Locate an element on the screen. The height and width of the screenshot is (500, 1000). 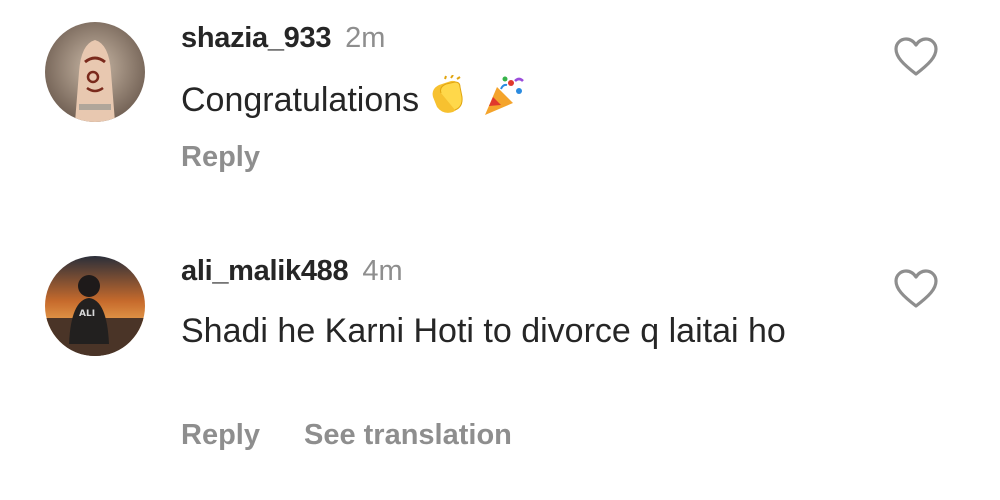
clapping-hands-icon is located at coordinates (450, 101).